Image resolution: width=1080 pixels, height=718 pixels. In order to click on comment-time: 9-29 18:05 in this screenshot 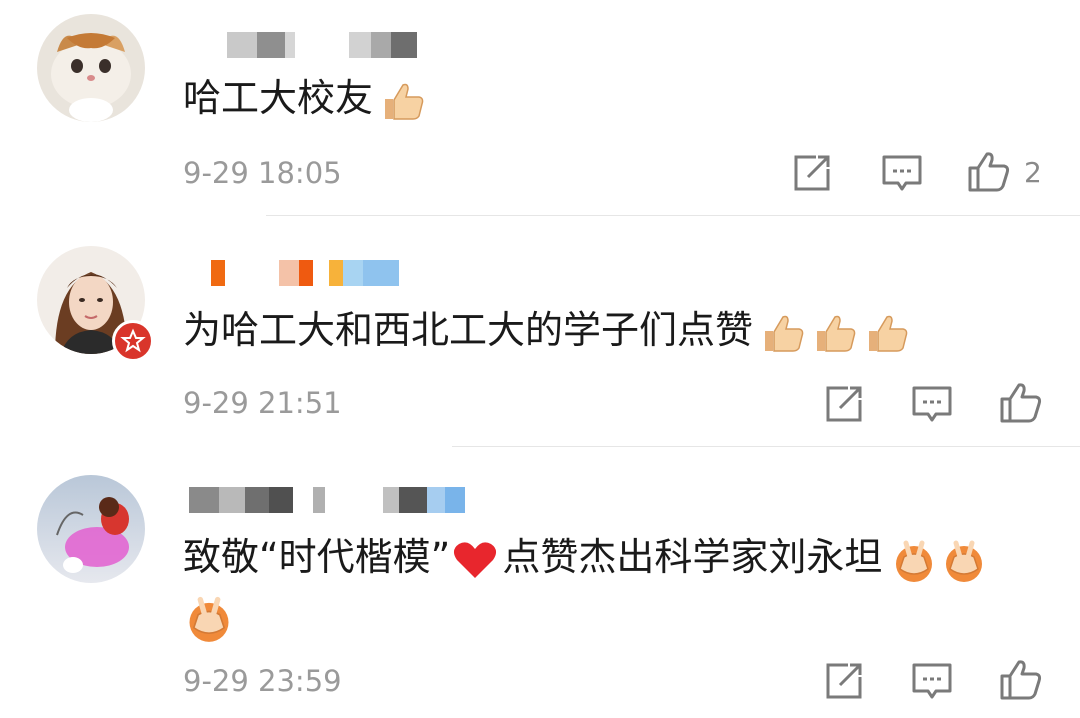, I will do `click(262, 173)`.